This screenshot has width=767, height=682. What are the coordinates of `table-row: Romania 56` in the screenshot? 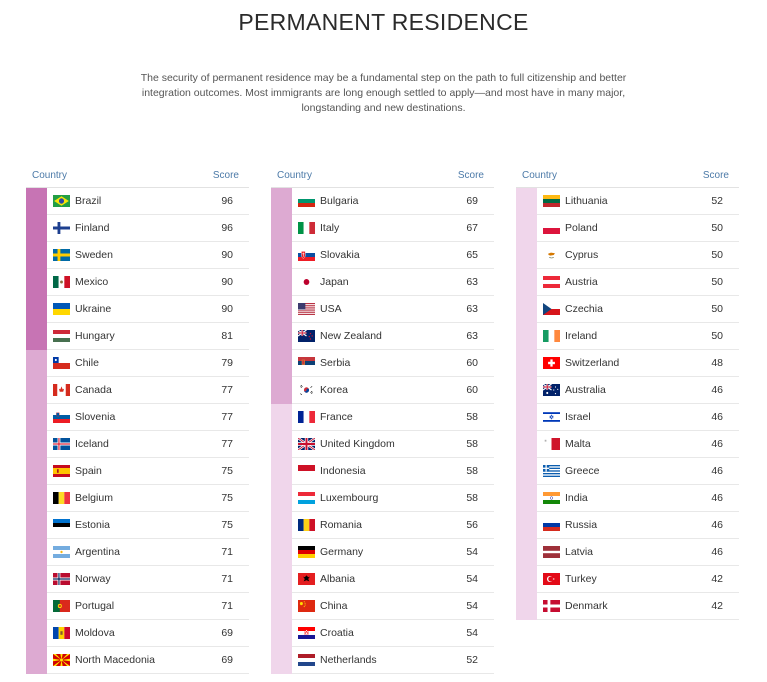 It's located at (382, 525).